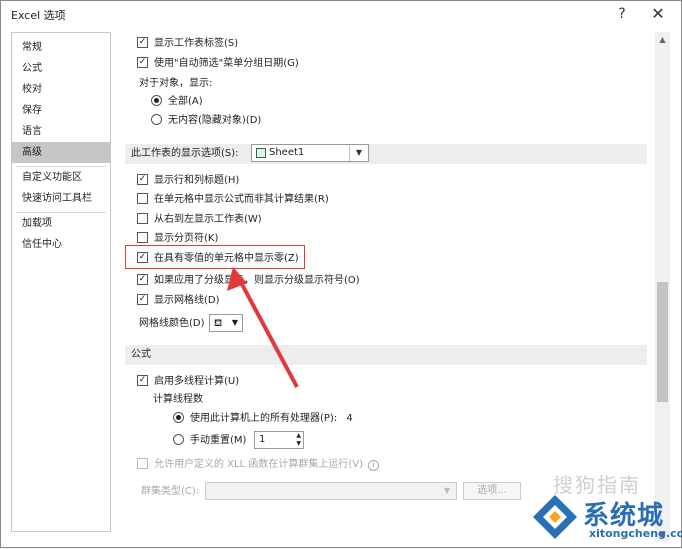  I want to click on show-sheet-tabs-option: ✓ 显示工作表标签(S), so click(187, 44).